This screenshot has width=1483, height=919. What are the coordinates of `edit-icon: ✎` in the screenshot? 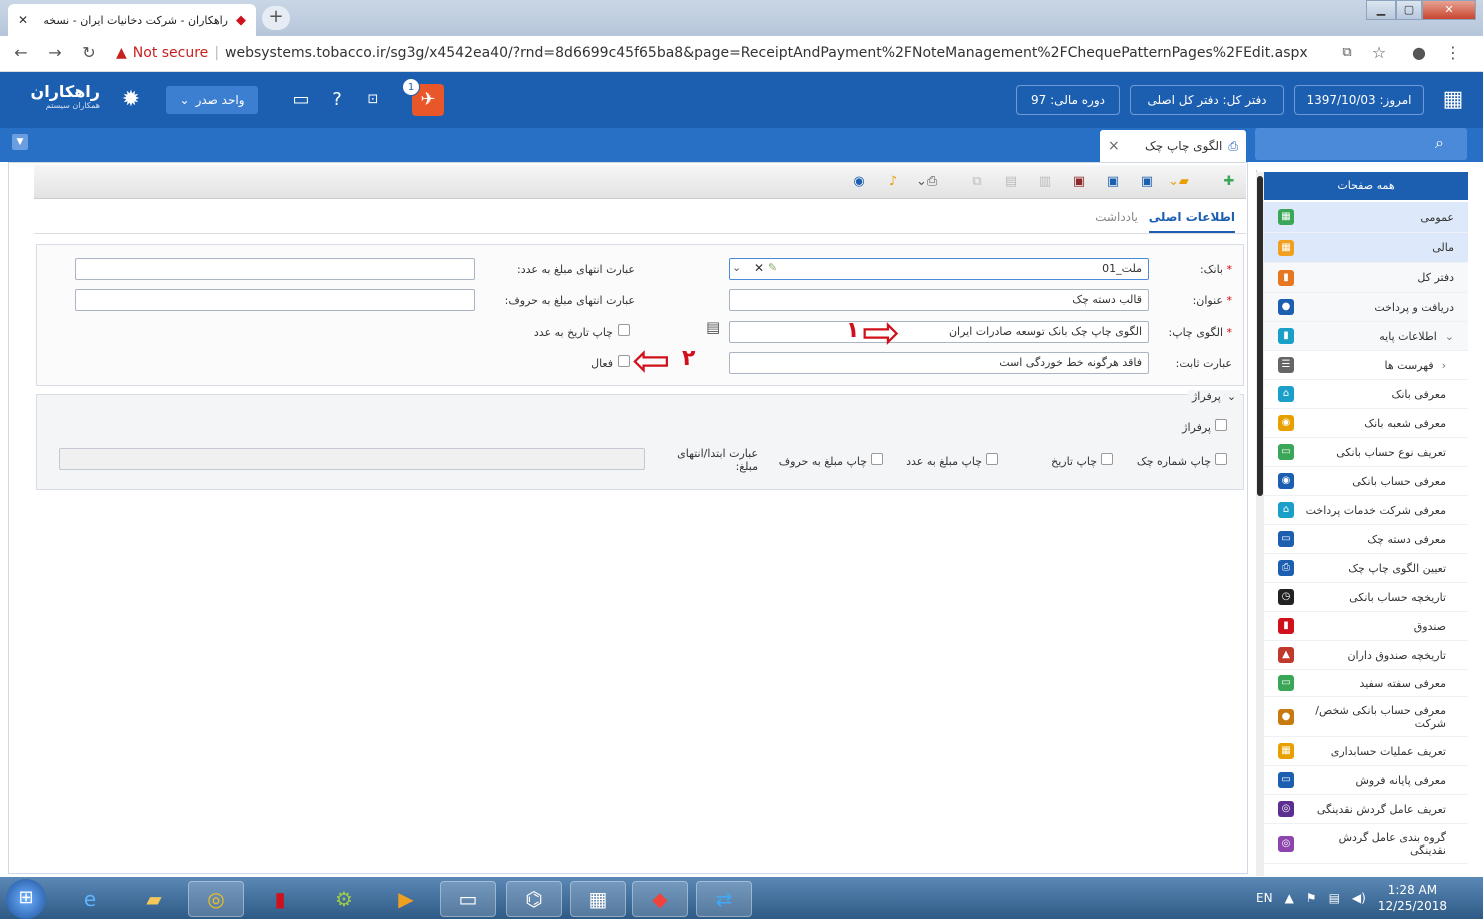 It's located at (772, 267).